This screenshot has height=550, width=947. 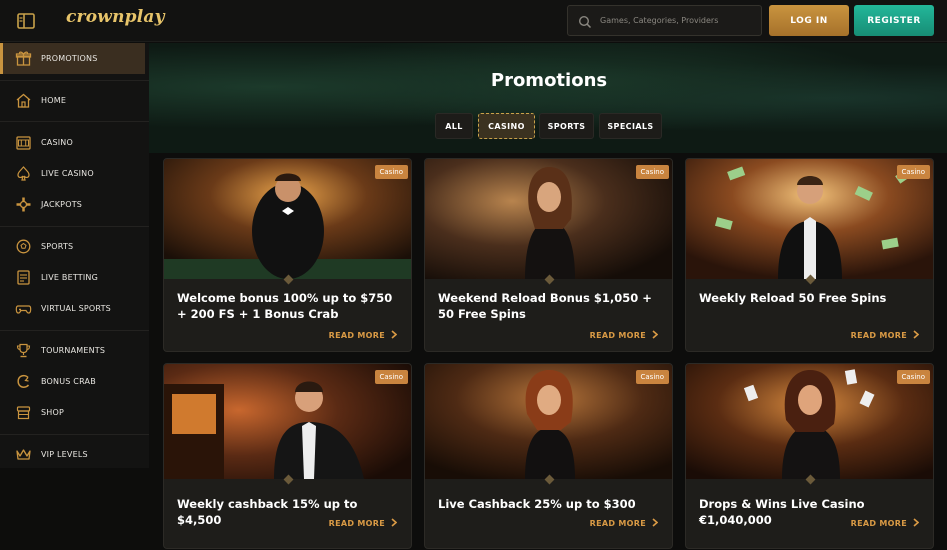 I want to click on filter-sports: SPORTS, so click(x=566, y=126).